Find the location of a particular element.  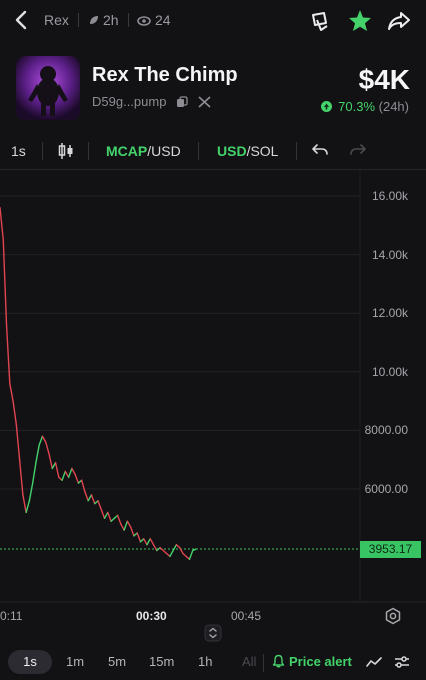

token-age-value: 2h is located at coordinates (111, 20).